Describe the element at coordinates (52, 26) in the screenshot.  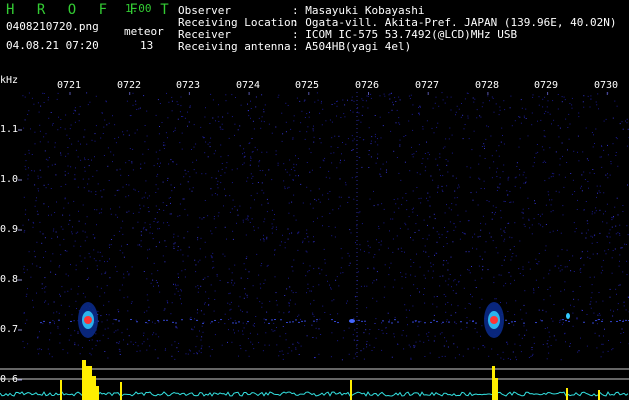
I see `file-name: 0408210720.png` at that location.